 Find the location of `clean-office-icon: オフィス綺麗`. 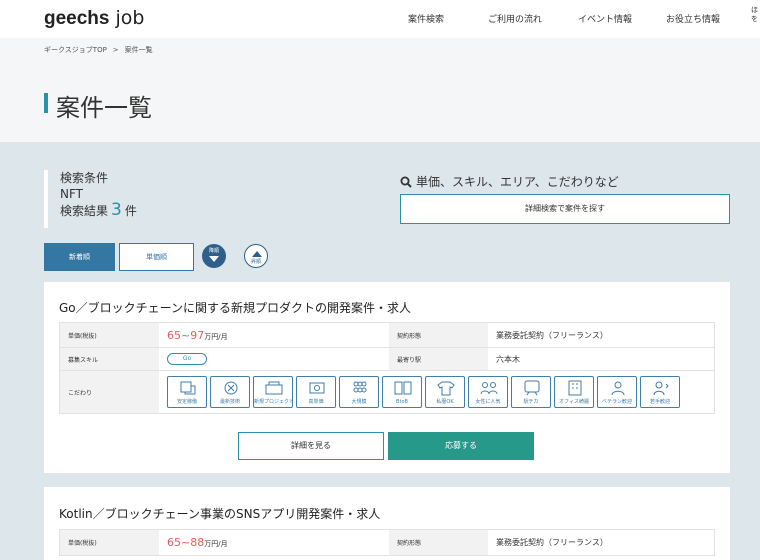

clean-office-icon: オフィス綺麗 is located at coordinates (574, 392).